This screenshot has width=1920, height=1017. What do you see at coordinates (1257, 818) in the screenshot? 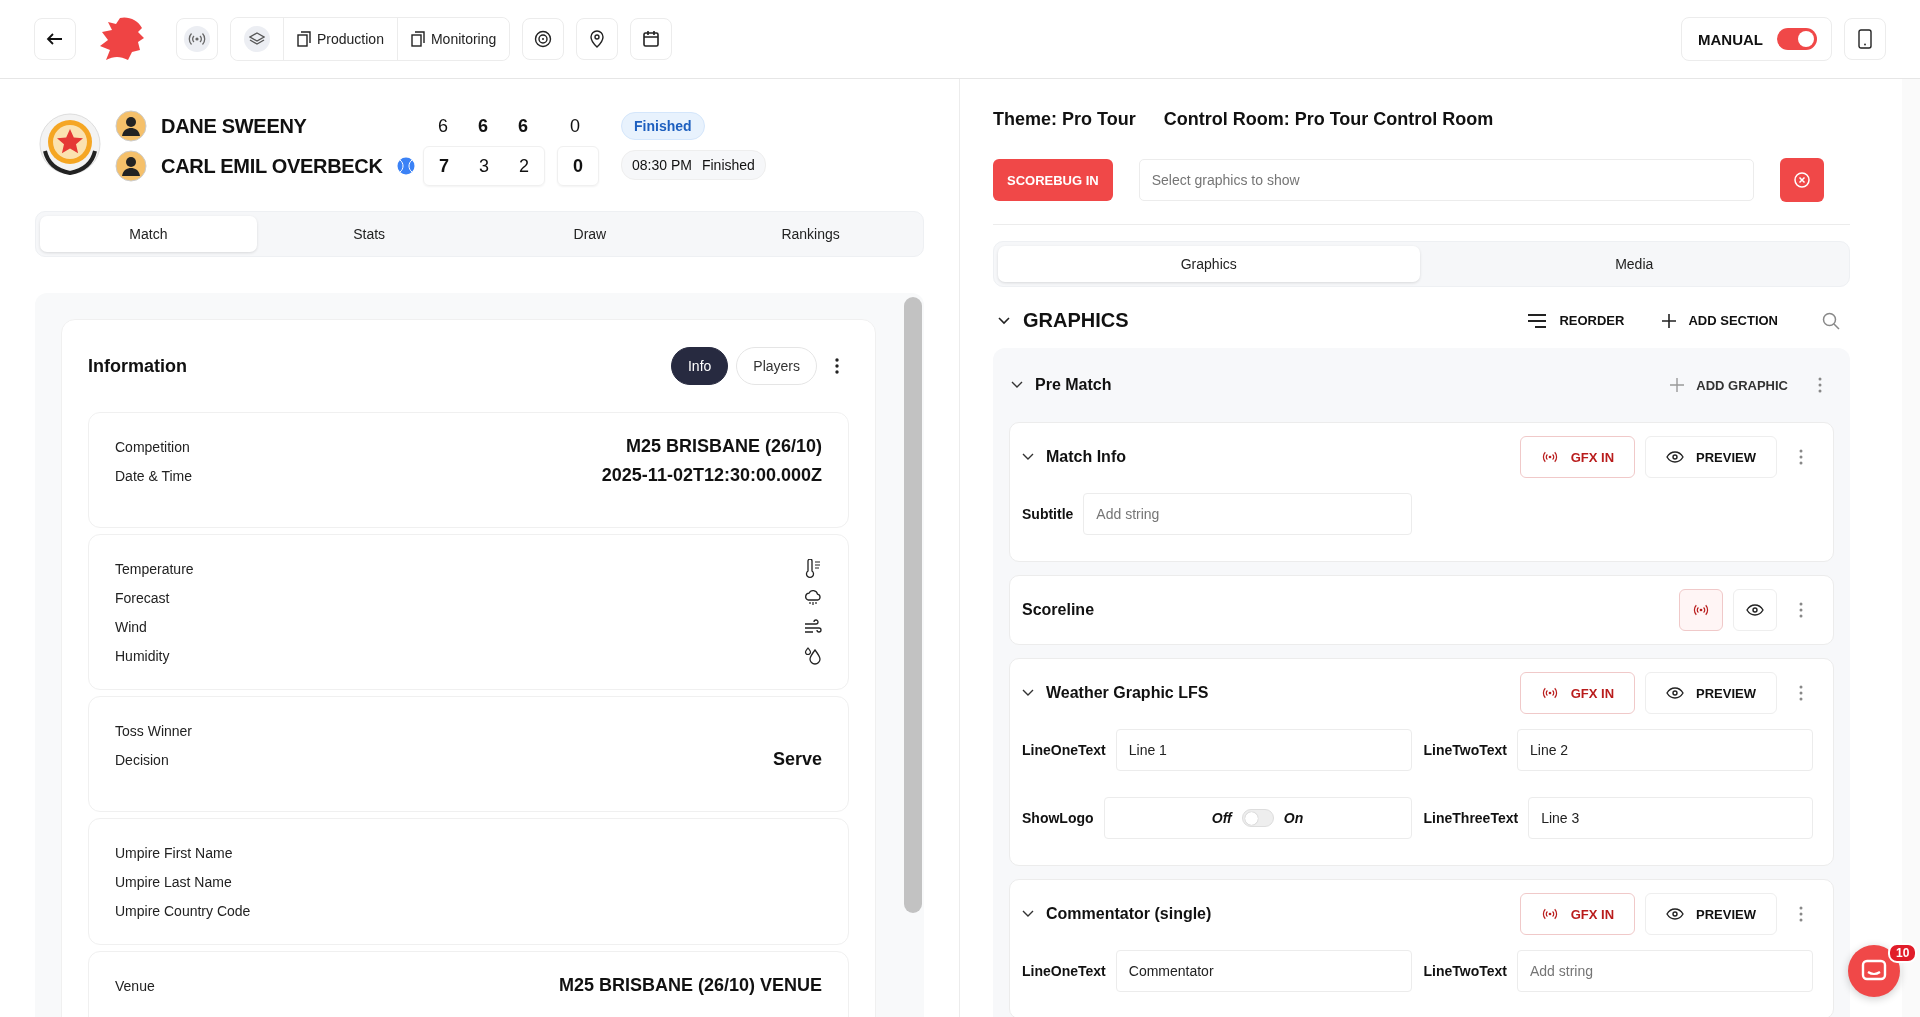
I see `logo-toggle` at bounding box center [1257, 818].